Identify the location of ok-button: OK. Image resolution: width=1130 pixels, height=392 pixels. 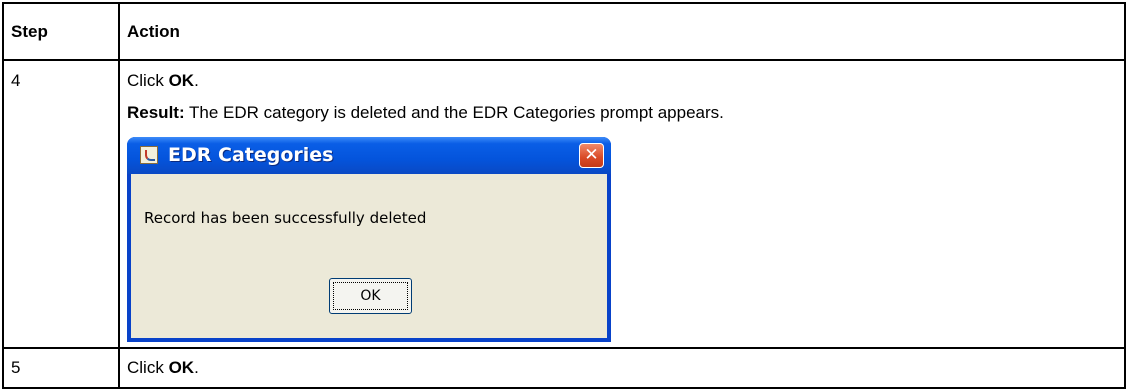
(370, 296).